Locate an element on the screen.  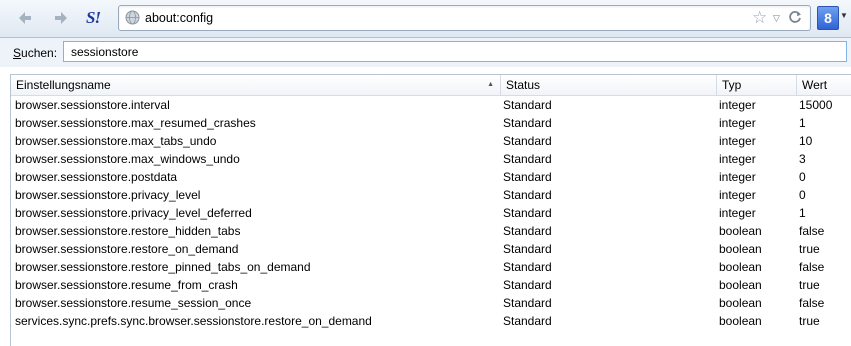
pref-name: browser.sessionstore.resume_session_once is located at coordinates (133, 303).